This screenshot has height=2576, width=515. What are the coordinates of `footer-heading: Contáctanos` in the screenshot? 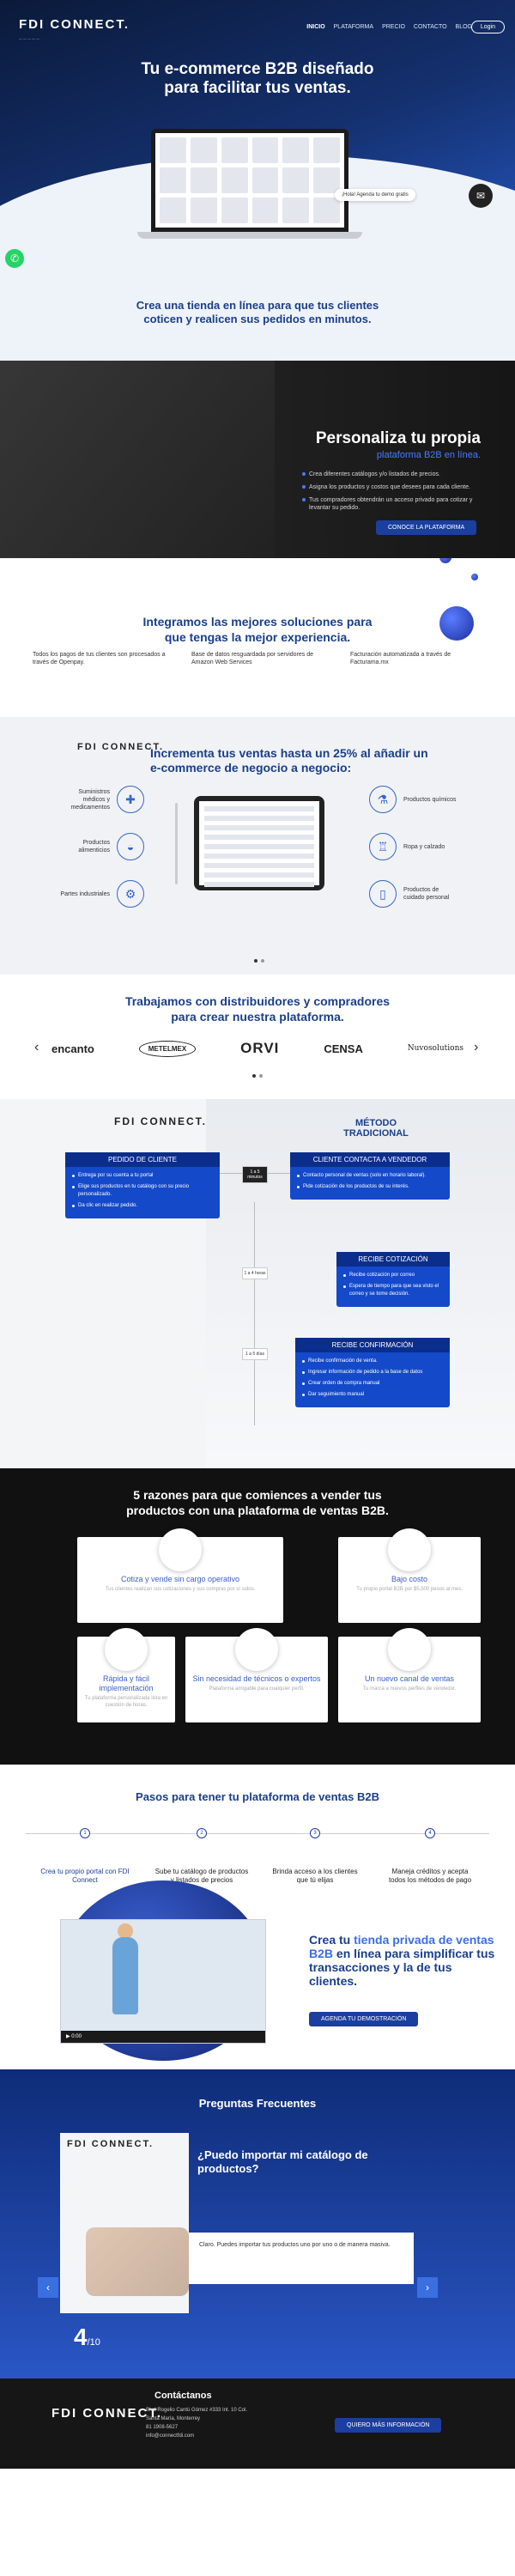 It's located at (183, 2396).